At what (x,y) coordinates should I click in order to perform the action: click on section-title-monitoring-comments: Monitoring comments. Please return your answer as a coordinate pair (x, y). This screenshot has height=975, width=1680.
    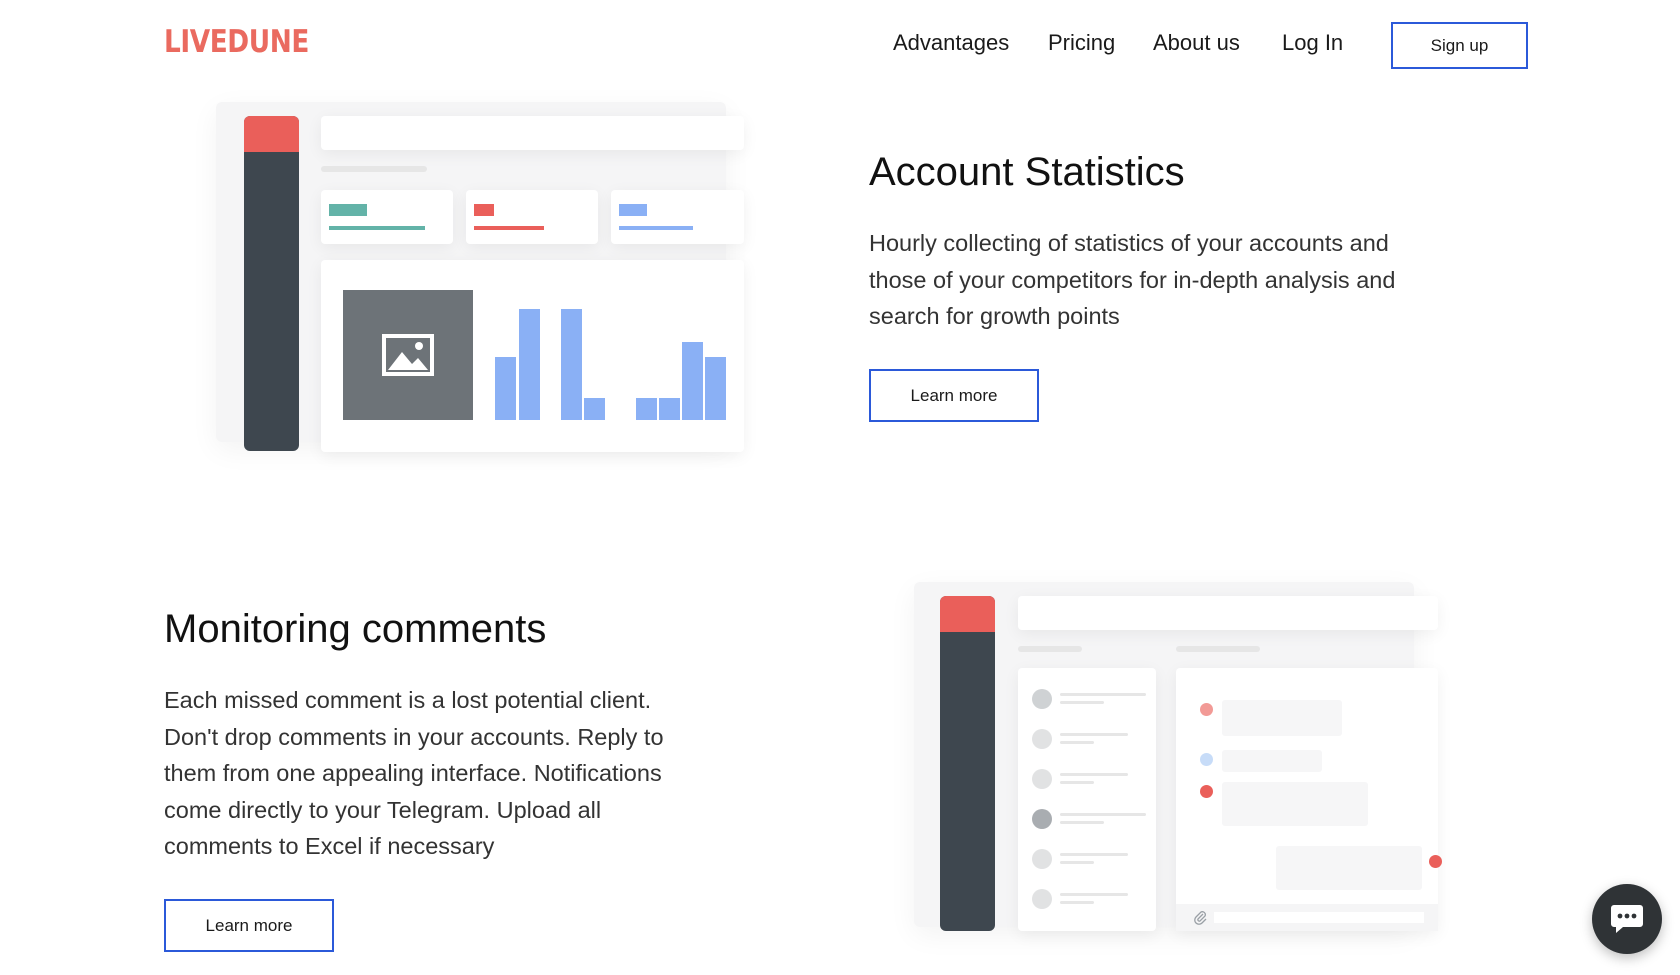
    Looking at the image, I should click on (355, 629).